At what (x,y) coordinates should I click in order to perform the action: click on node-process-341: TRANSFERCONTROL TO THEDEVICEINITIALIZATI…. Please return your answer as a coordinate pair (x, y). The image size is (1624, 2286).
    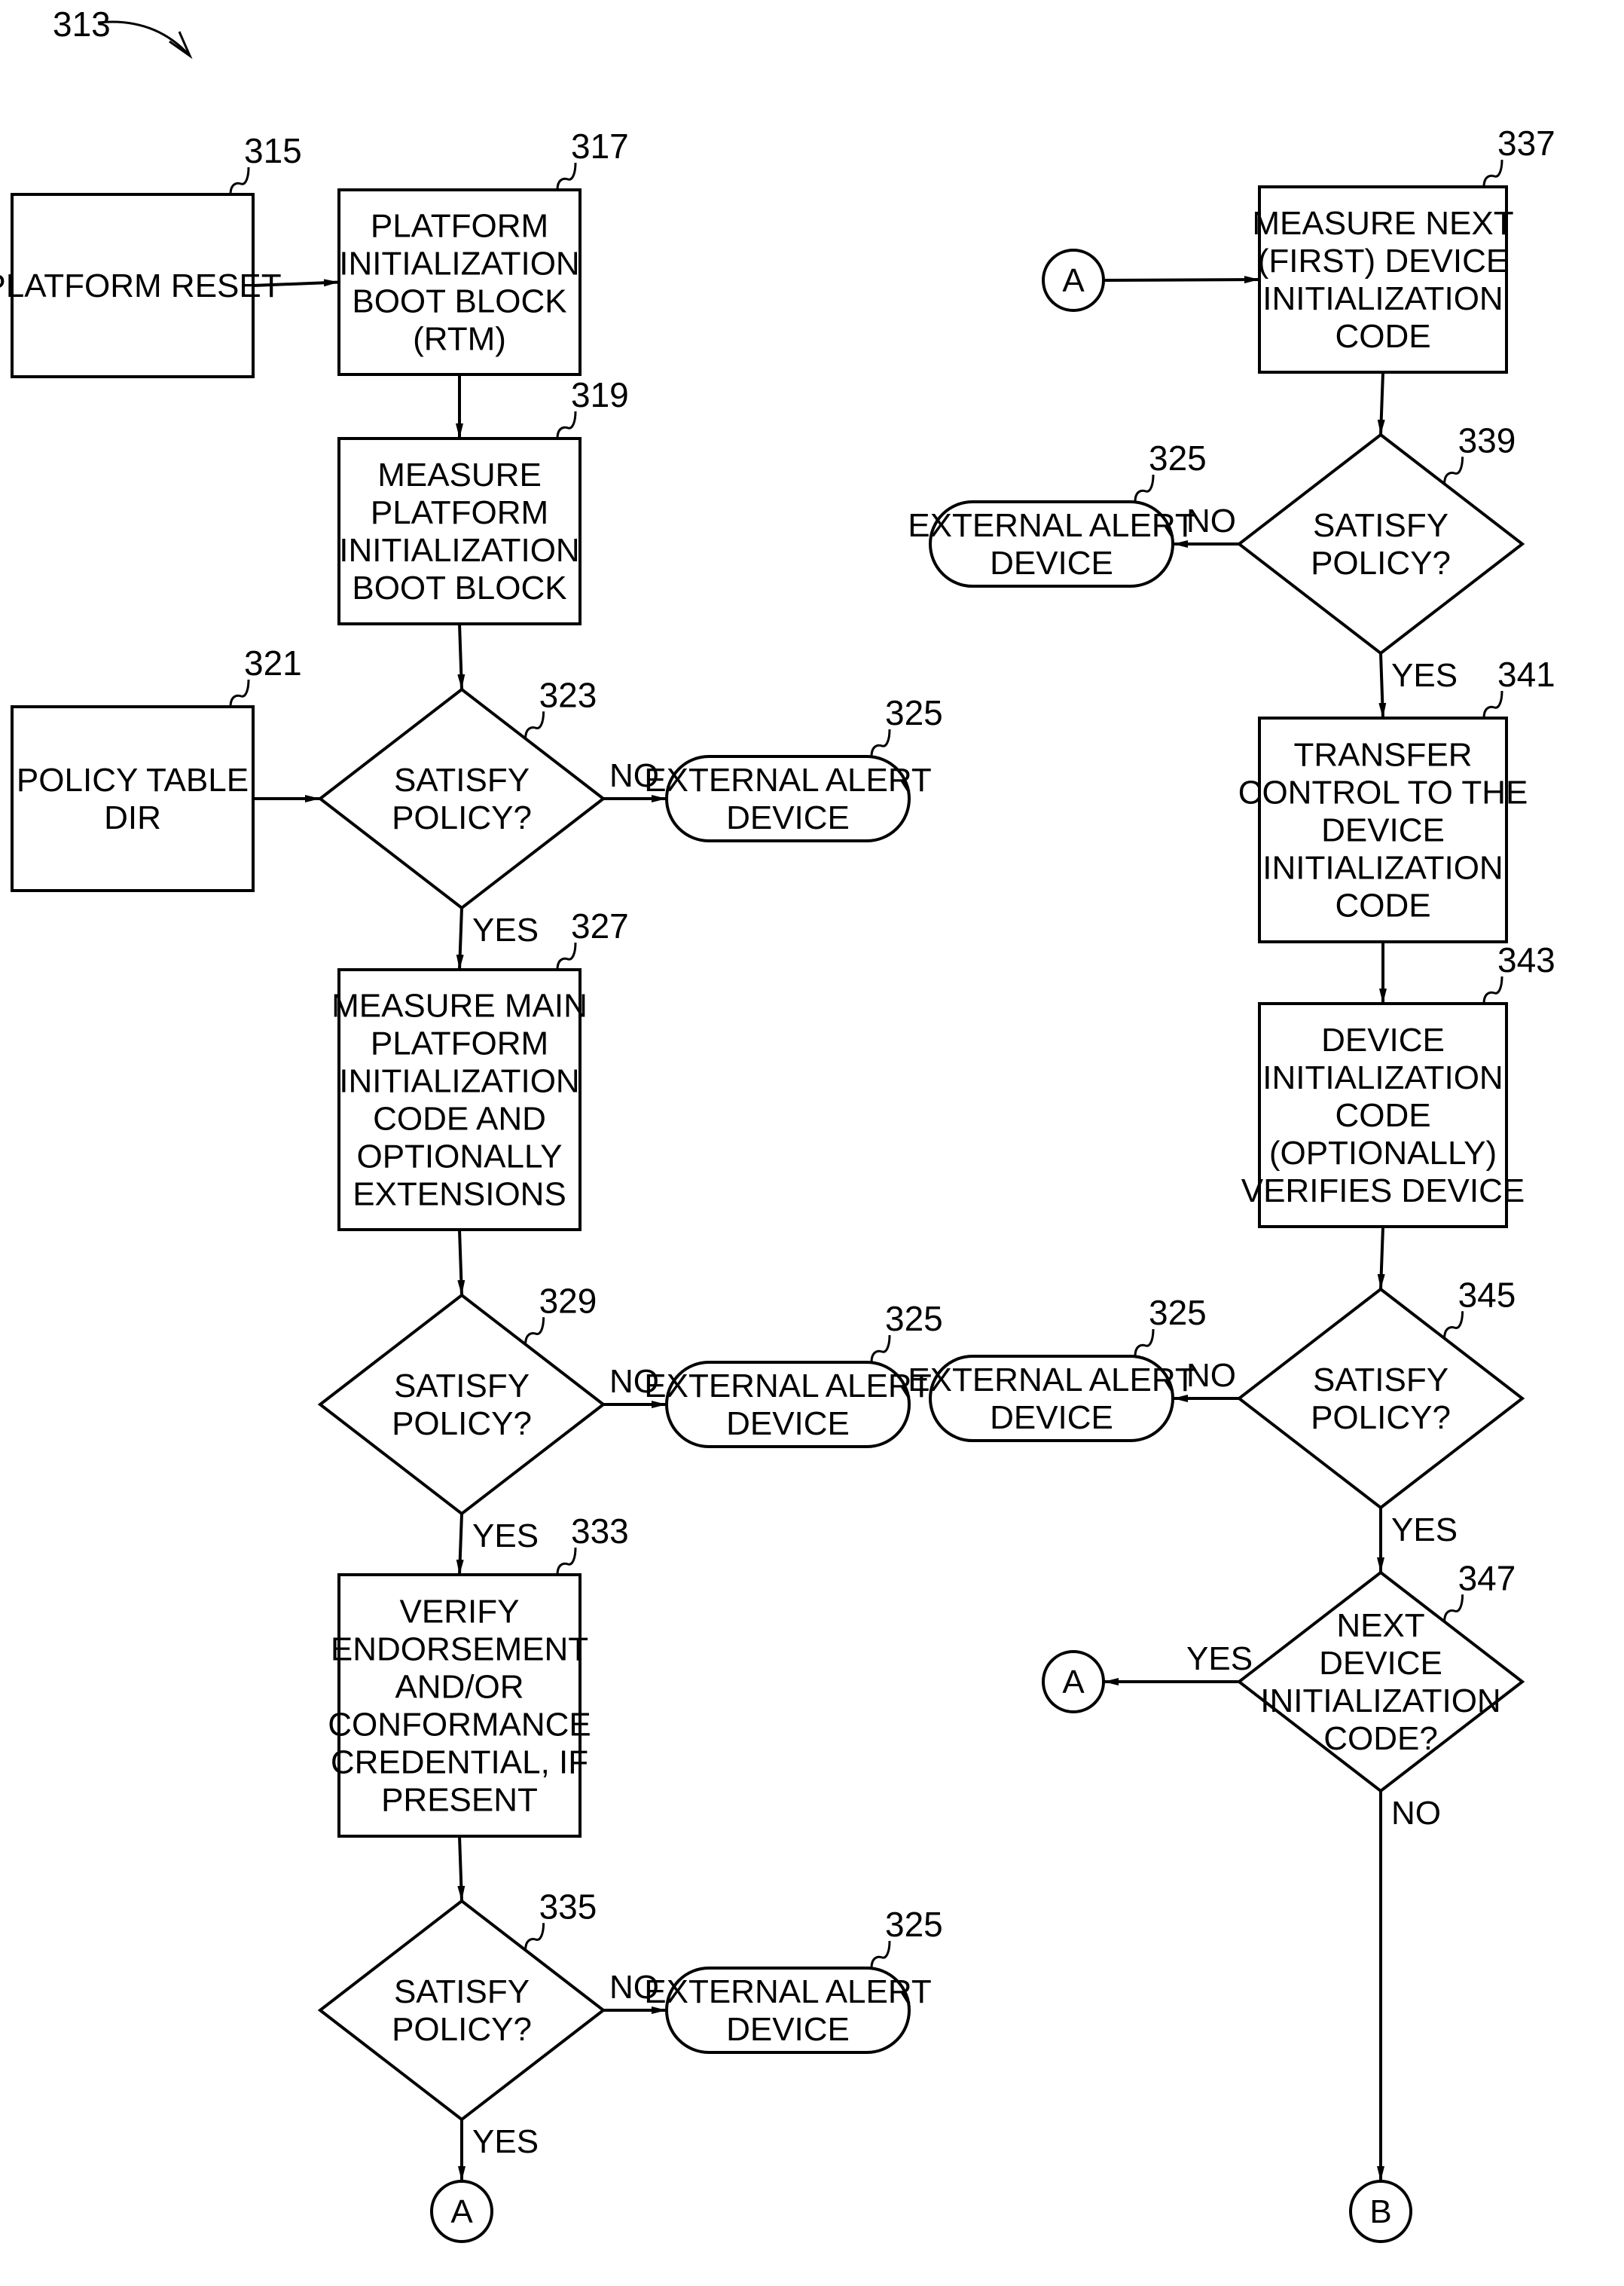
    Looking at the image, I should click on (1397, 799).